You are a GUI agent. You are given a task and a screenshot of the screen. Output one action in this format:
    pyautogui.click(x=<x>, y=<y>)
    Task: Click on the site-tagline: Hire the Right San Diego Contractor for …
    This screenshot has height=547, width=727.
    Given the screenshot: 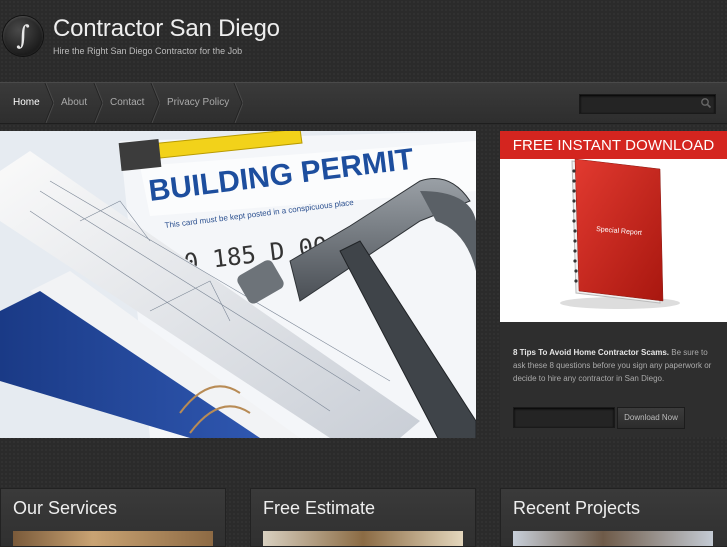 What is the action you would take?
    pyautogui.click(x=148, y=51)
    